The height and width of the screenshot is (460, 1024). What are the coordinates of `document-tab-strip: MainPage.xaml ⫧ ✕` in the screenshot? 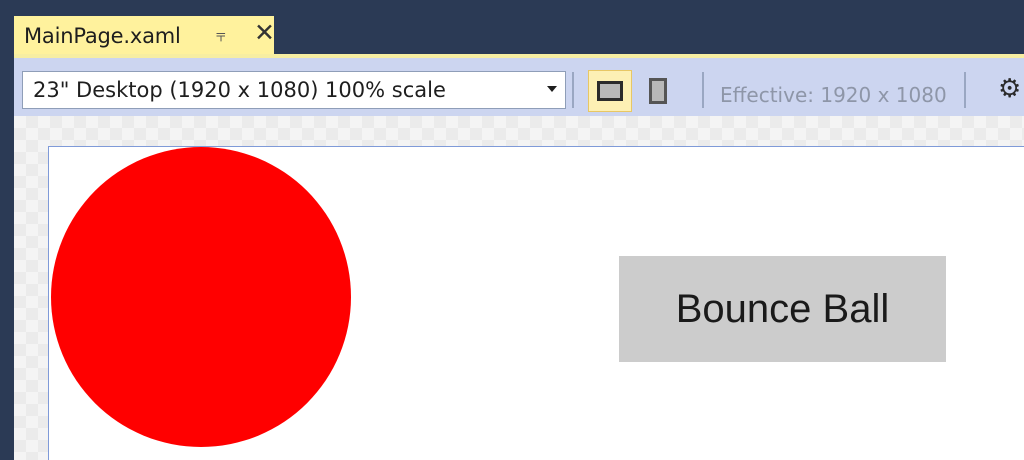 It's located at (512, 28).